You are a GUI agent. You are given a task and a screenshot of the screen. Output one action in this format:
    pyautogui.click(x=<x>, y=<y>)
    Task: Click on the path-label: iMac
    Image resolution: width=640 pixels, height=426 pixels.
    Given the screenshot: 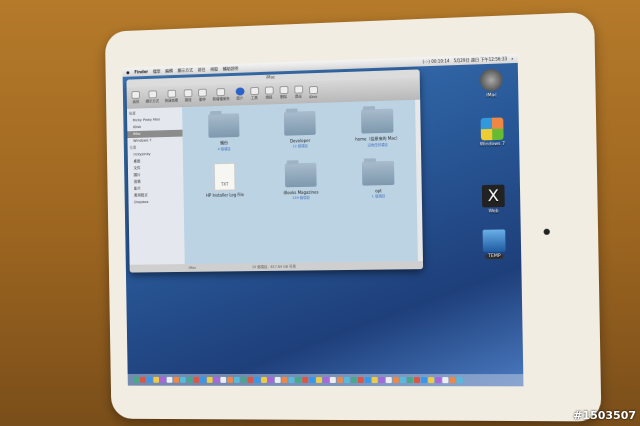 What is the action you would take?
    pyautogui.click(x=192, y=267)
    